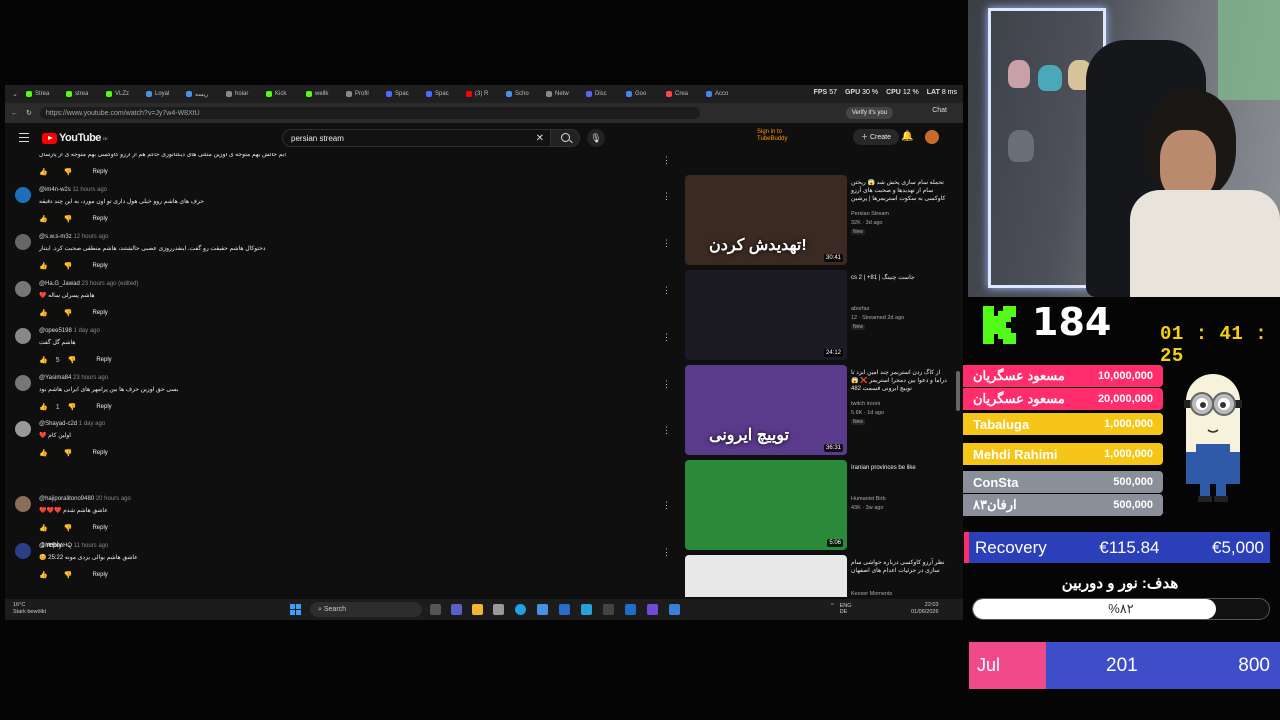  What do you see at coordinates (24, 137) in the screenshot?
I see `hamburger-menu-icon` at bounding box center [24, 137].